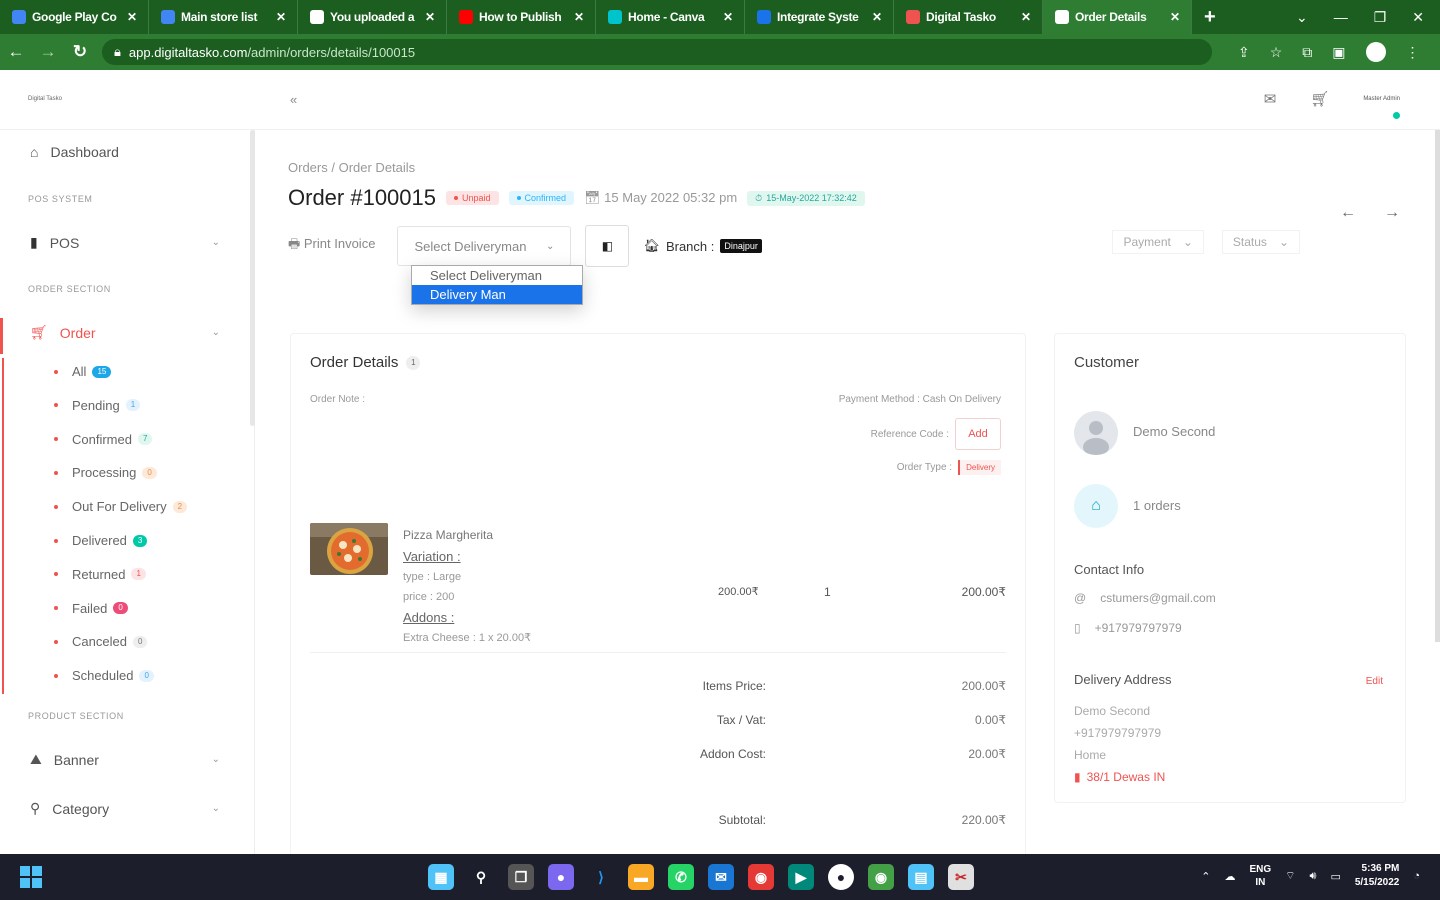 The image size is (1440, 900). I want to click on sidebar-subitem-delivered: Delivered 3, so click(101, 540).